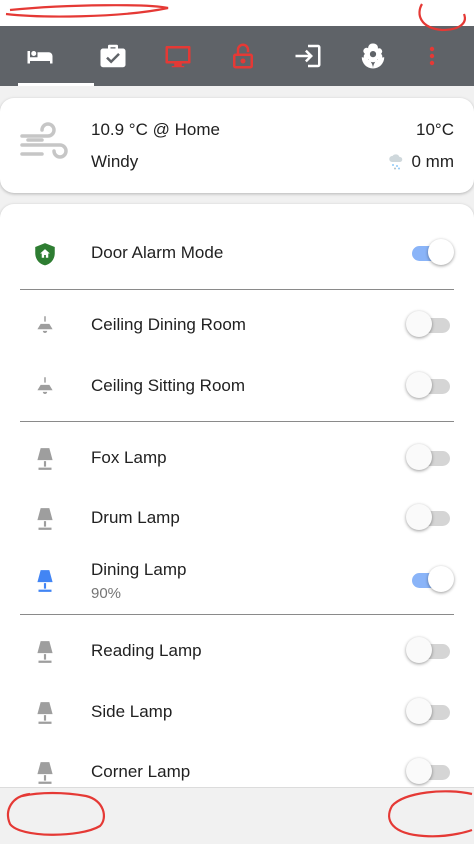  I want to click on entity-row-side-lamp: Side Lamp, so click(237, 712).